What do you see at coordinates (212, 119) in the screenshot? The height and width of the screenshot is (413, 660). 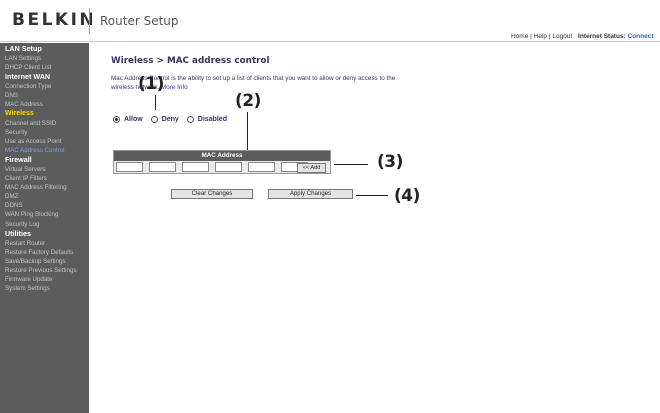 I see `disabled-label: Disabled` at bounding box center [212, 119].